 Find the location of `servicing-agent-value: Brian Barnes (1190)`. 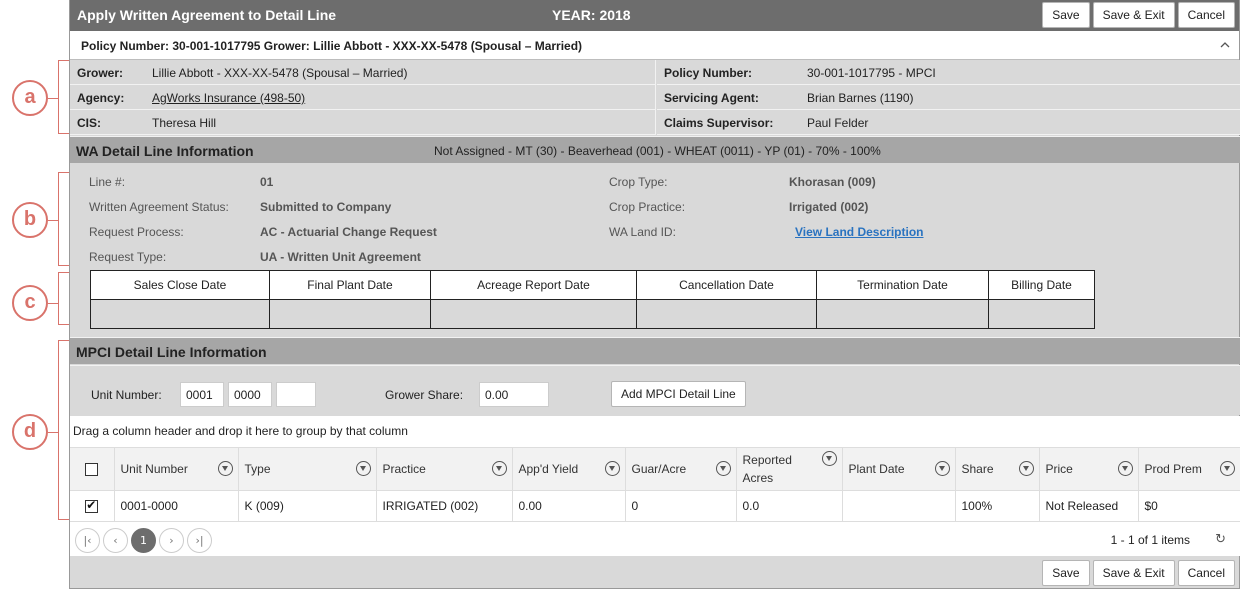

servicing-agent-value: Brian Barnes (1190) is located at coordinates (860, 98).